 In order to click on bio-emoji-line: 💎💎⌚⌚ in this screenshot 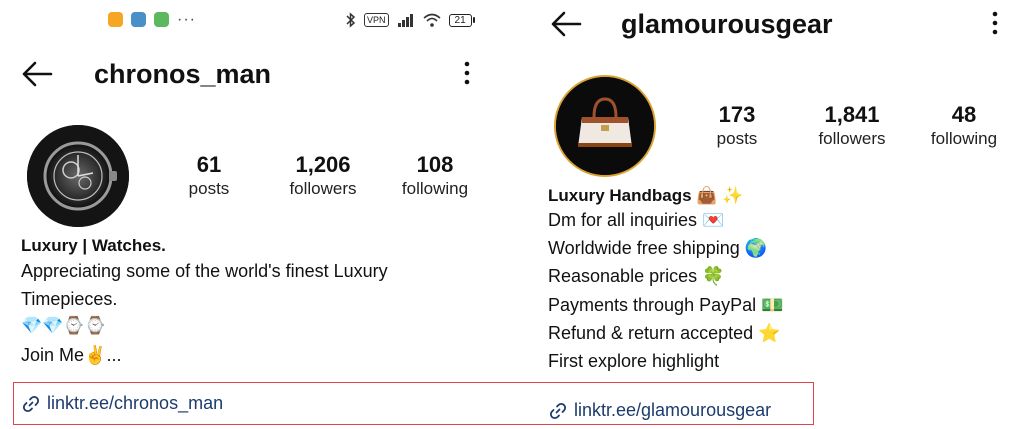, I will do `click(63, 325)`.